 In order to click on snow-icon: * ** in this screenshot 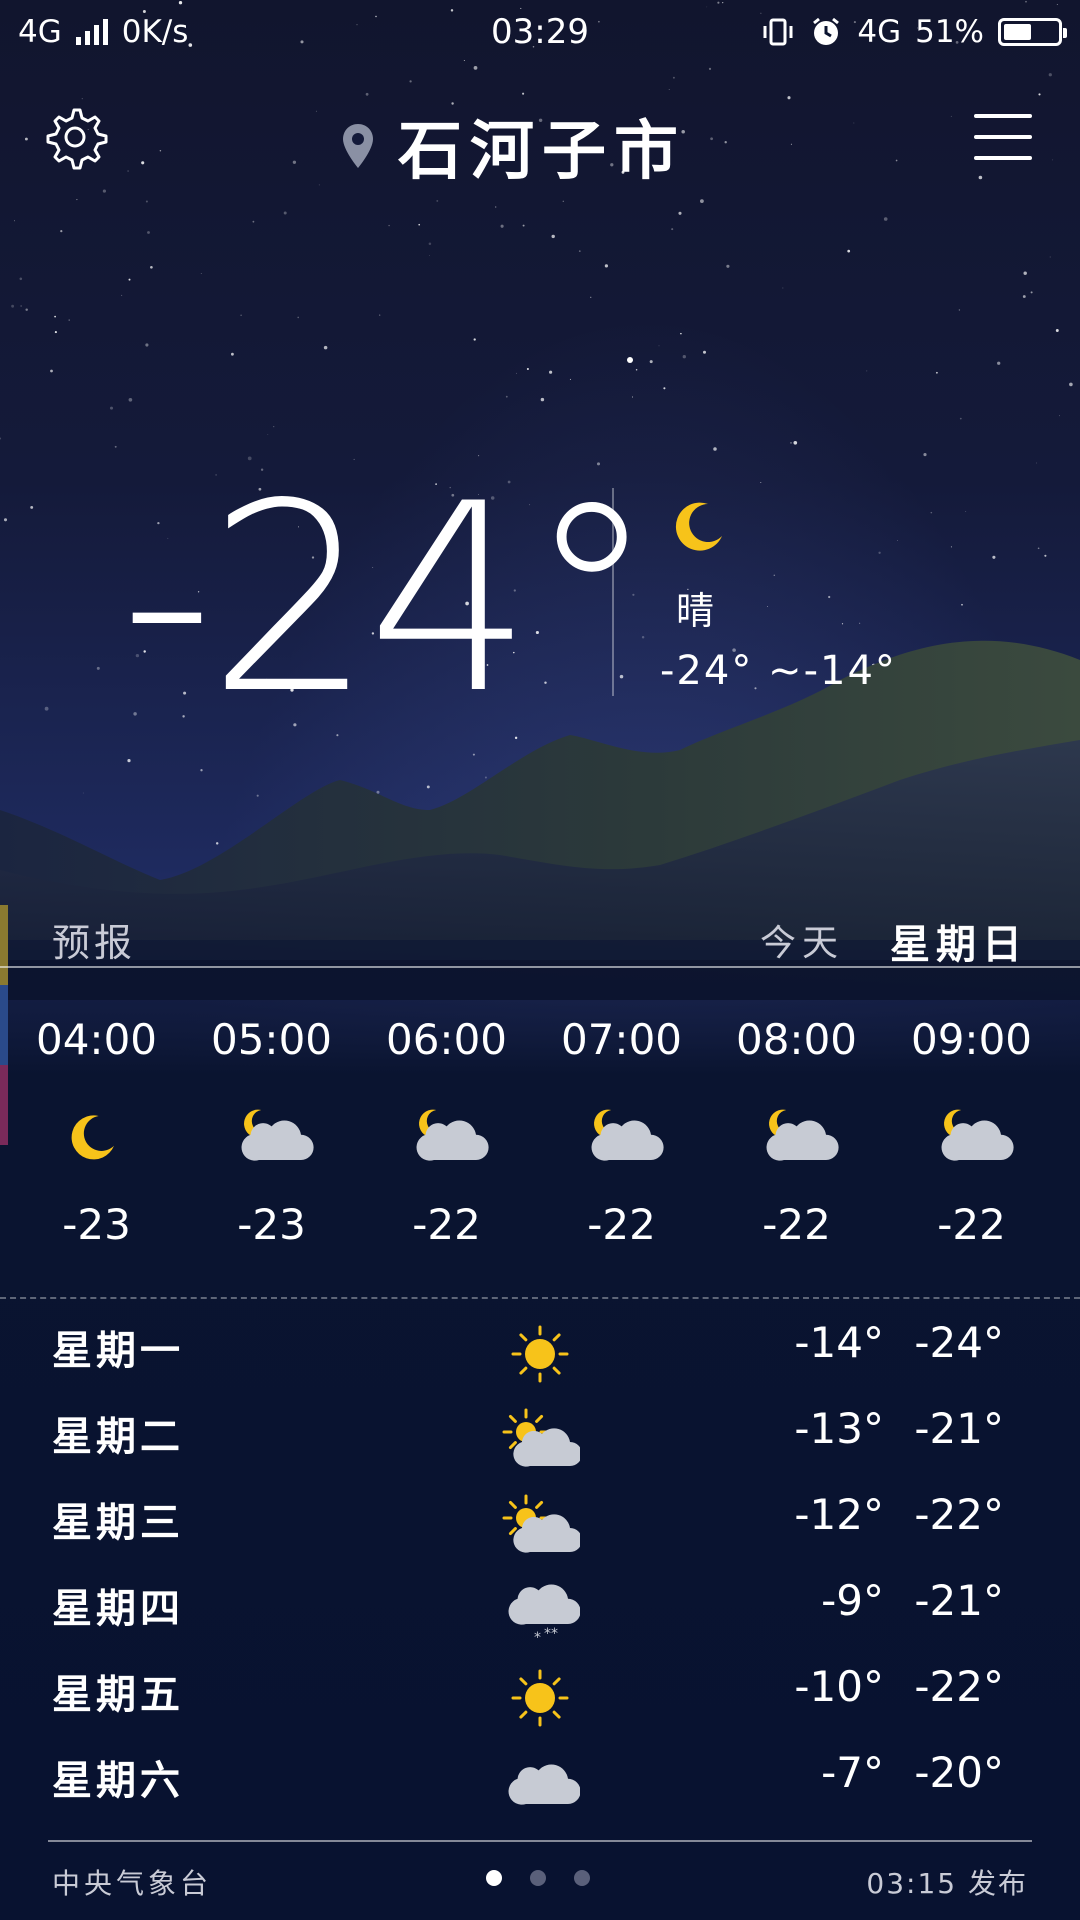, I will do `click(544, 1613)`.